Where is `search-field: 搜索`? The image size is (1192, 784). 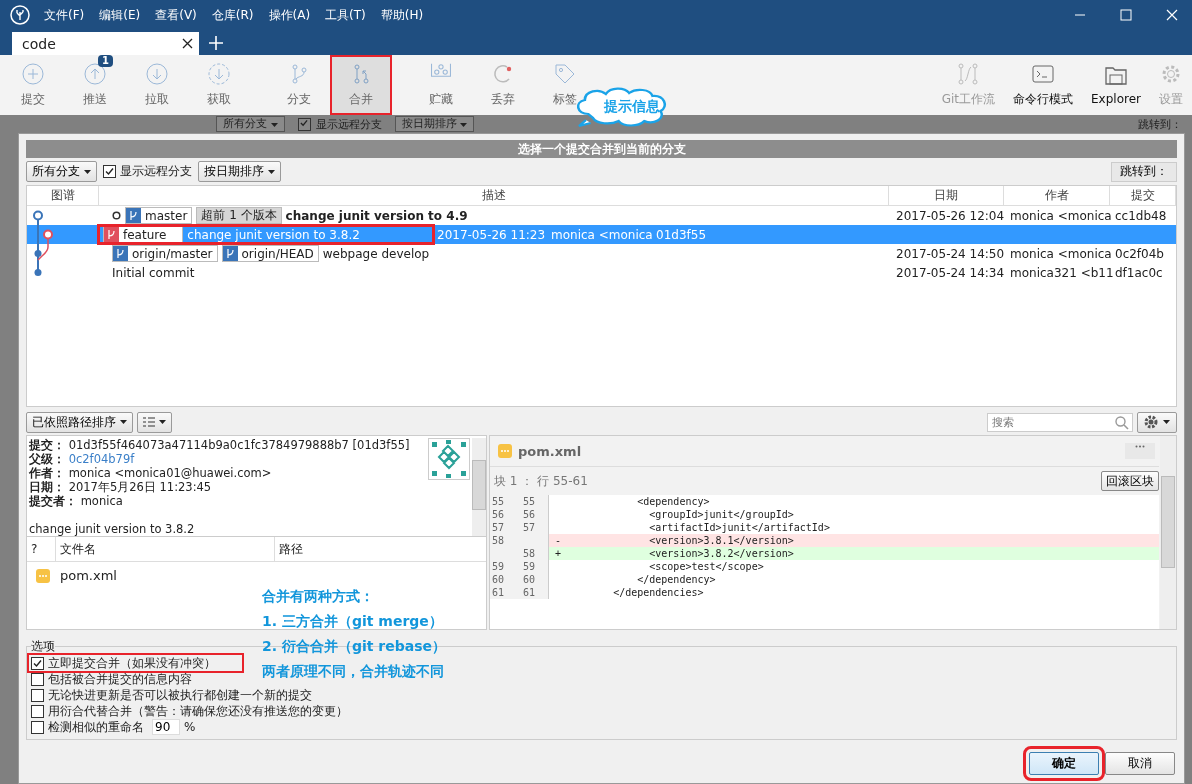 search-field: 搜索 is located at coordinates (1060, 422).